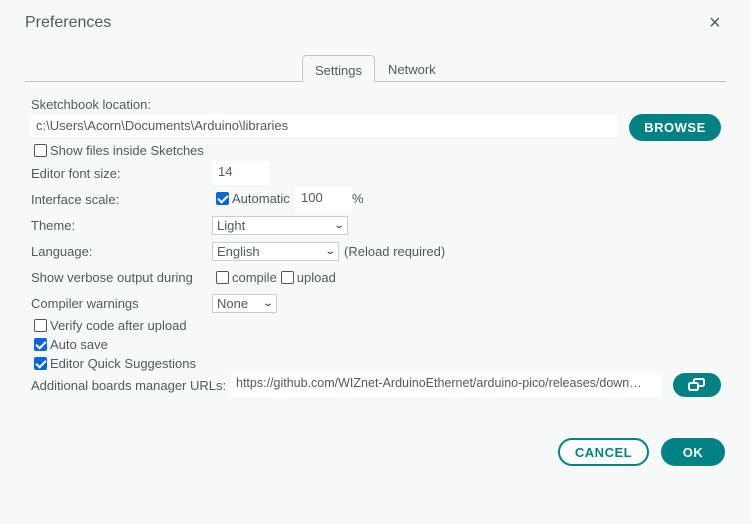 Image resolution: width=751 pixels, height=524 pixels. What do you see at coordinates (412, 68) in the screenshot?
I see `tab-network: Network` at bounding box center [412, 68].